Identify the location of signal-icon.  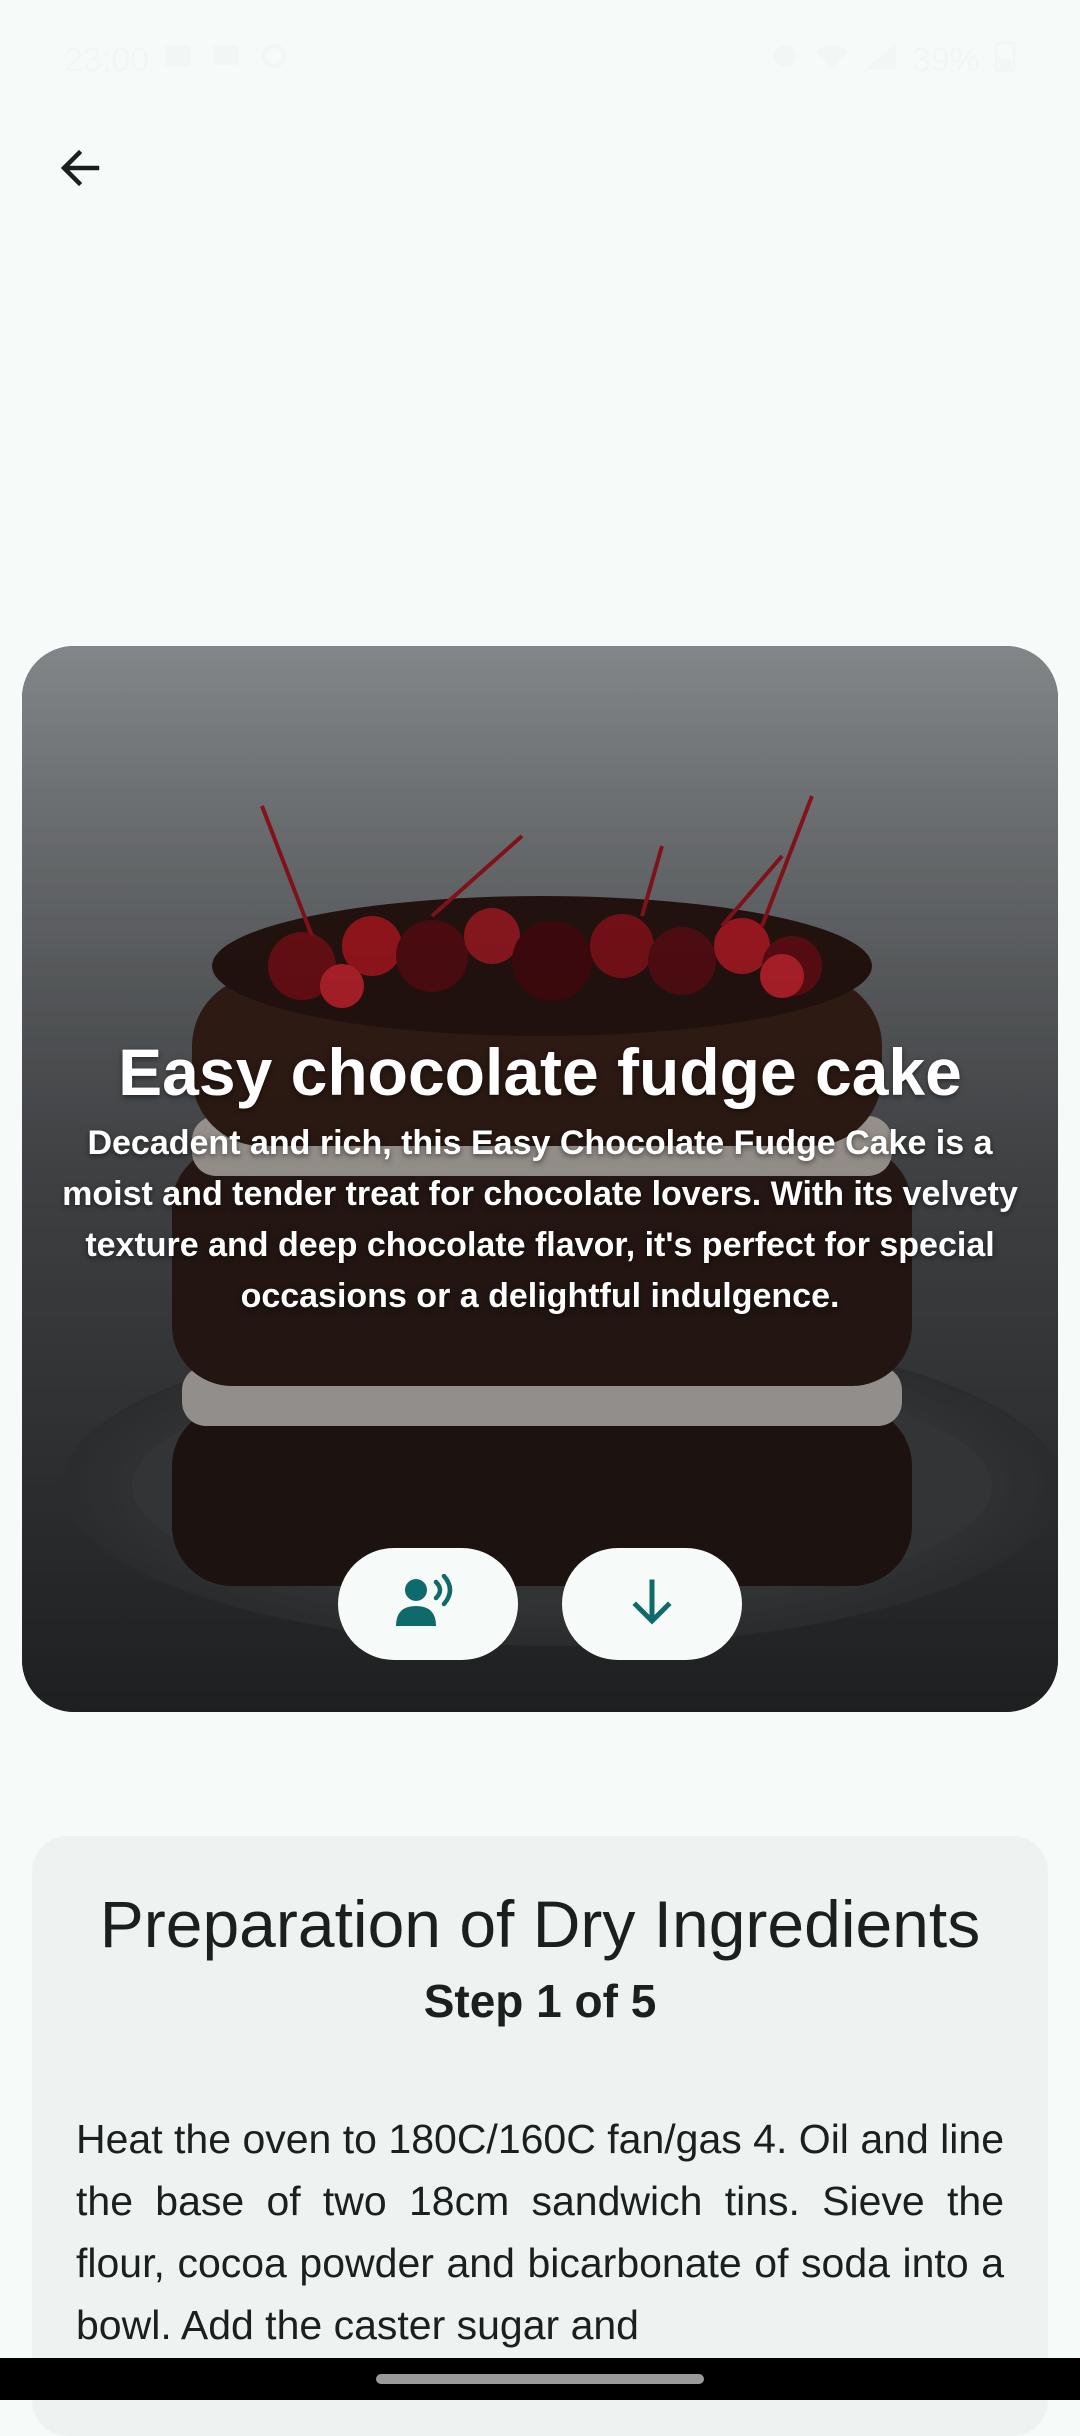
(881, 60).